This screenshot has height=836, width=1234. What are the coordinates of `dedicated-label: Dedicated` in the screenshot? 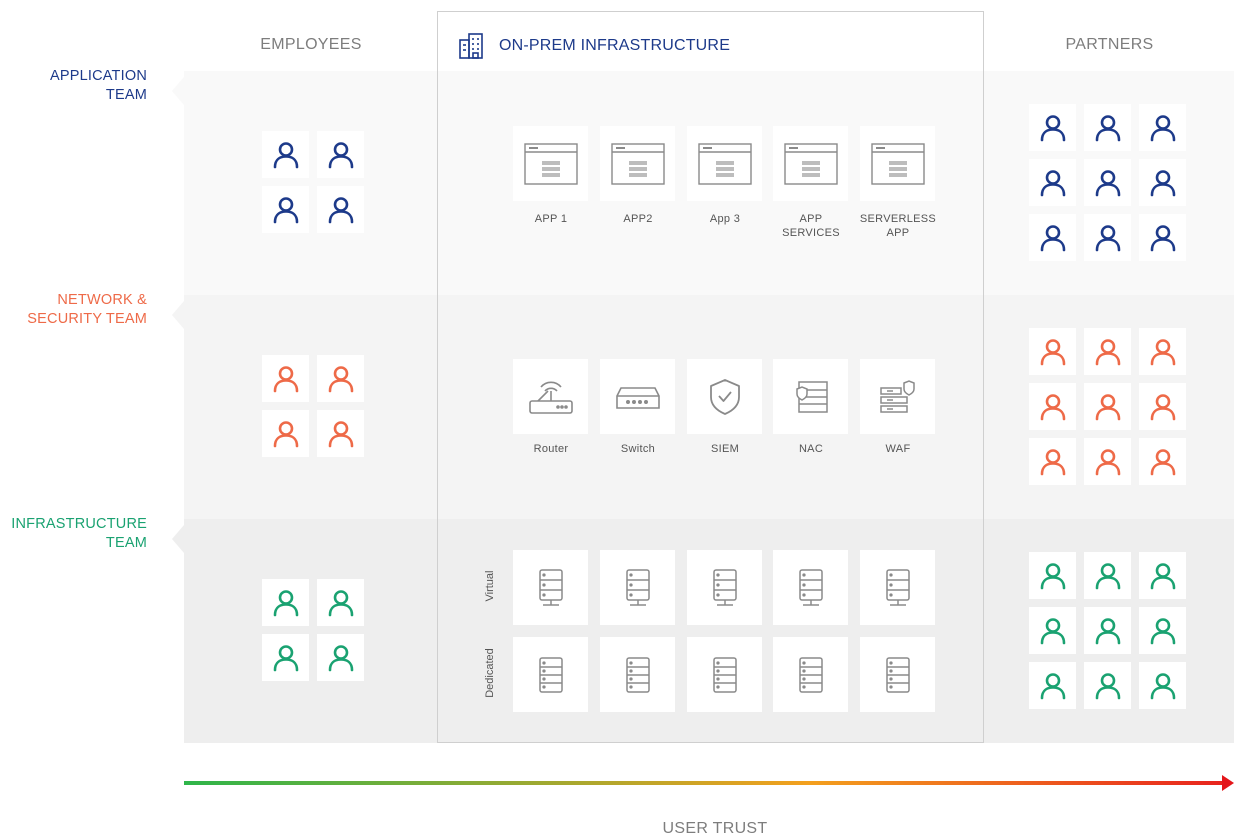 It's located at (490, 673).